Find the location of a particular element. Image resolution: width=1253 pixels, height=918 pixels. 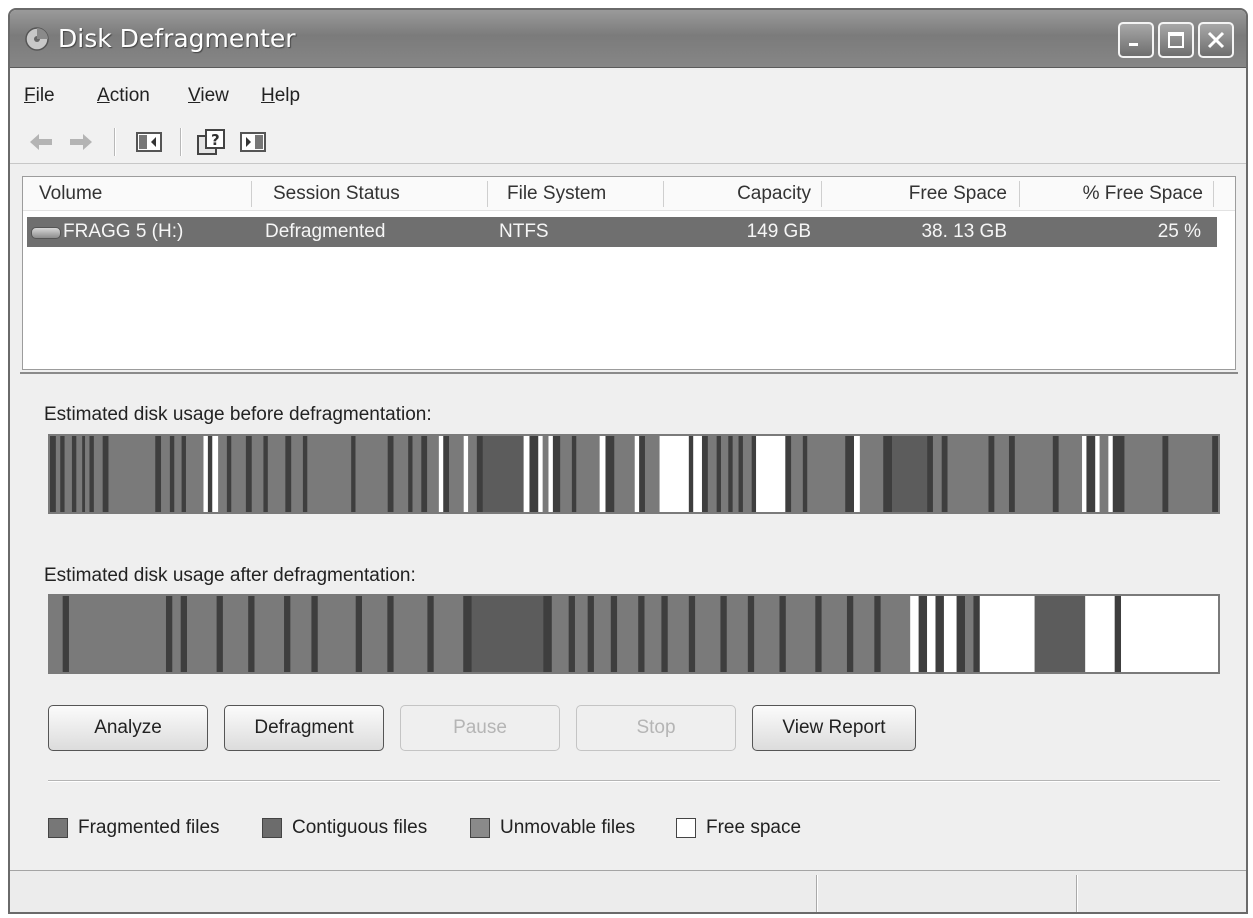

menu-view: View is located at coordinates (208, 96).